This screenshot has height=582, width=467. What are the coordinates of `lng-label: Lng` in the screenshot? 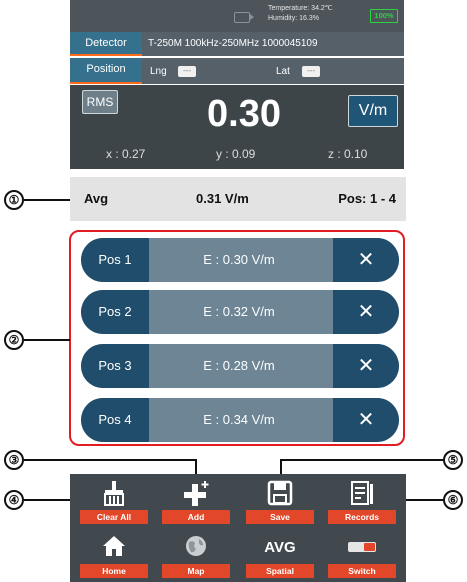 It's located at (158, 71).